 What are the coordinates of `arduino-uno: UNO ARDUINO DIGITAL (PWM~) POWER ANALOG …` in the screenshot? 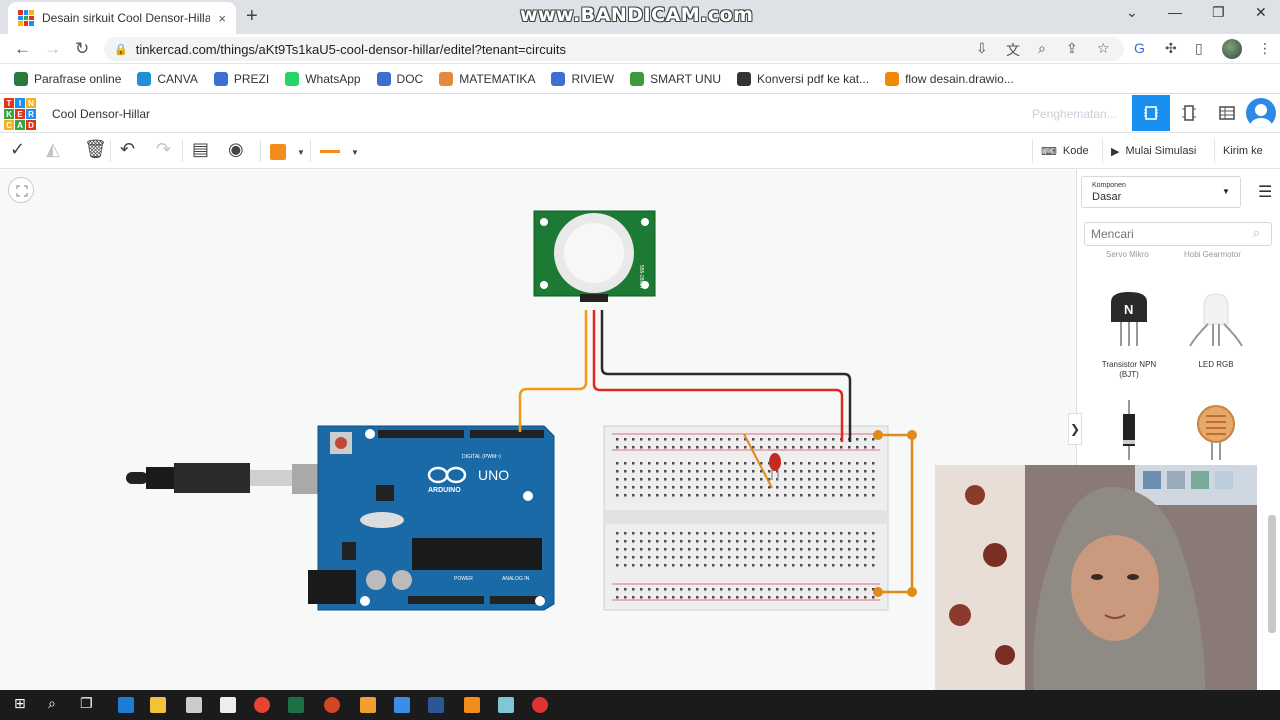 It's located at (431, 518).